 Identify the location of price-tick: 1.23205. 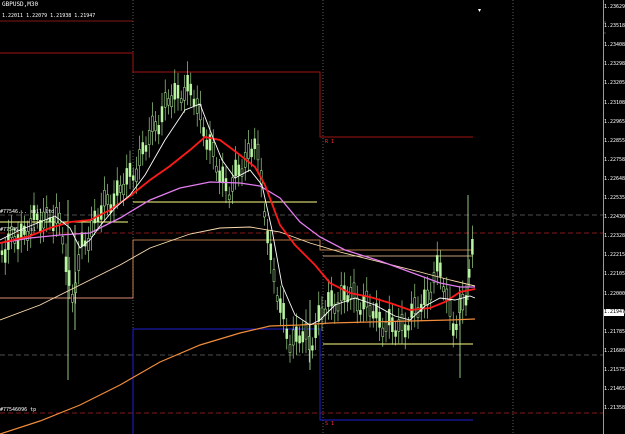
(614, 83).